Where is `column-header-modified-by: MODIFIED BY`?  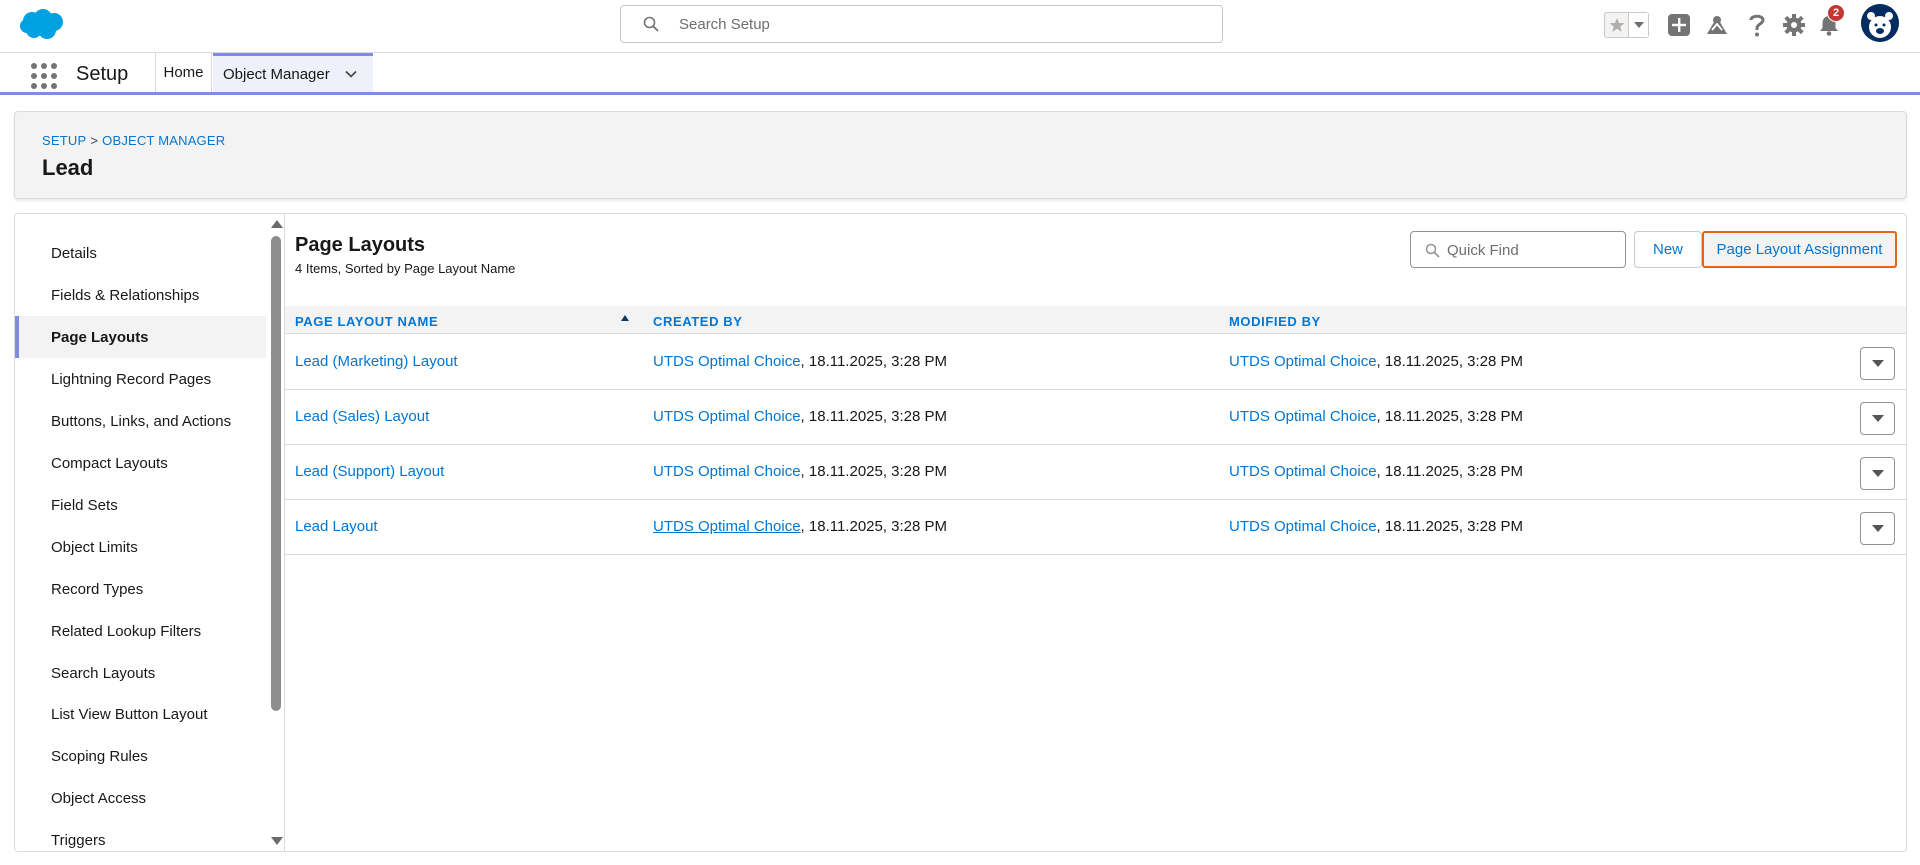
column-header-modified-by: MODIFIED BY is located at coordinates (1275, 321).